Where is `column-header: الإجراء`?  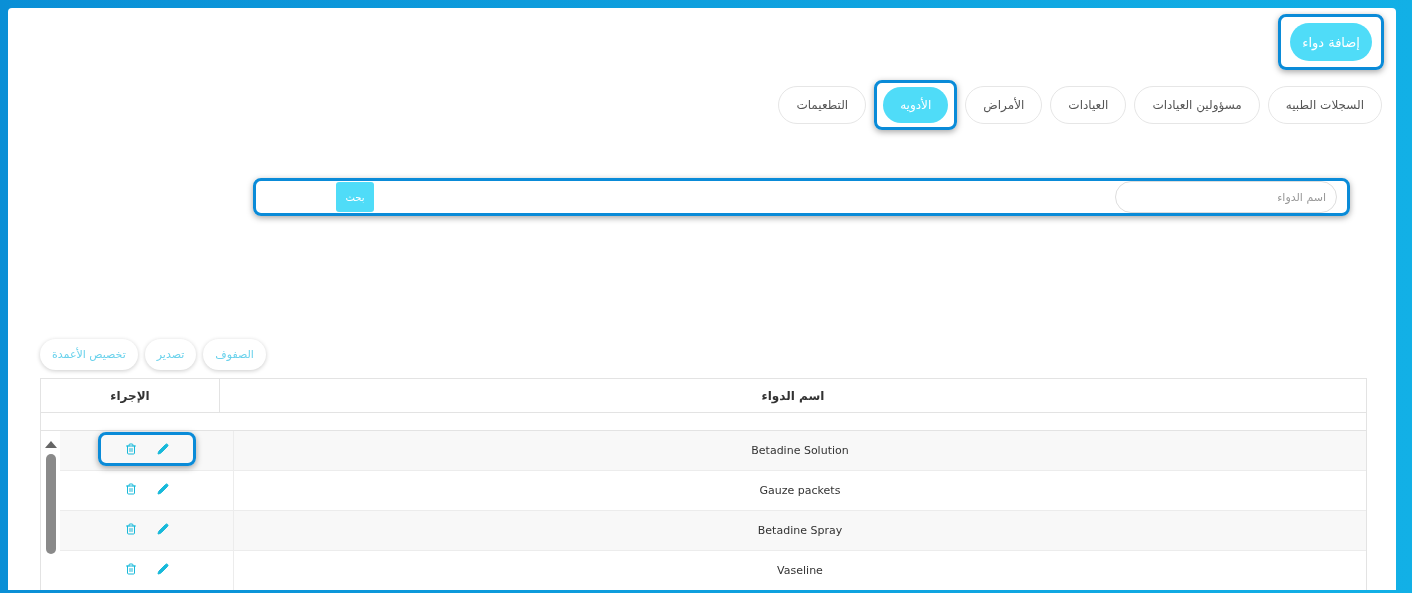
column-header: الإجراء is located at coordinates (130, 396).